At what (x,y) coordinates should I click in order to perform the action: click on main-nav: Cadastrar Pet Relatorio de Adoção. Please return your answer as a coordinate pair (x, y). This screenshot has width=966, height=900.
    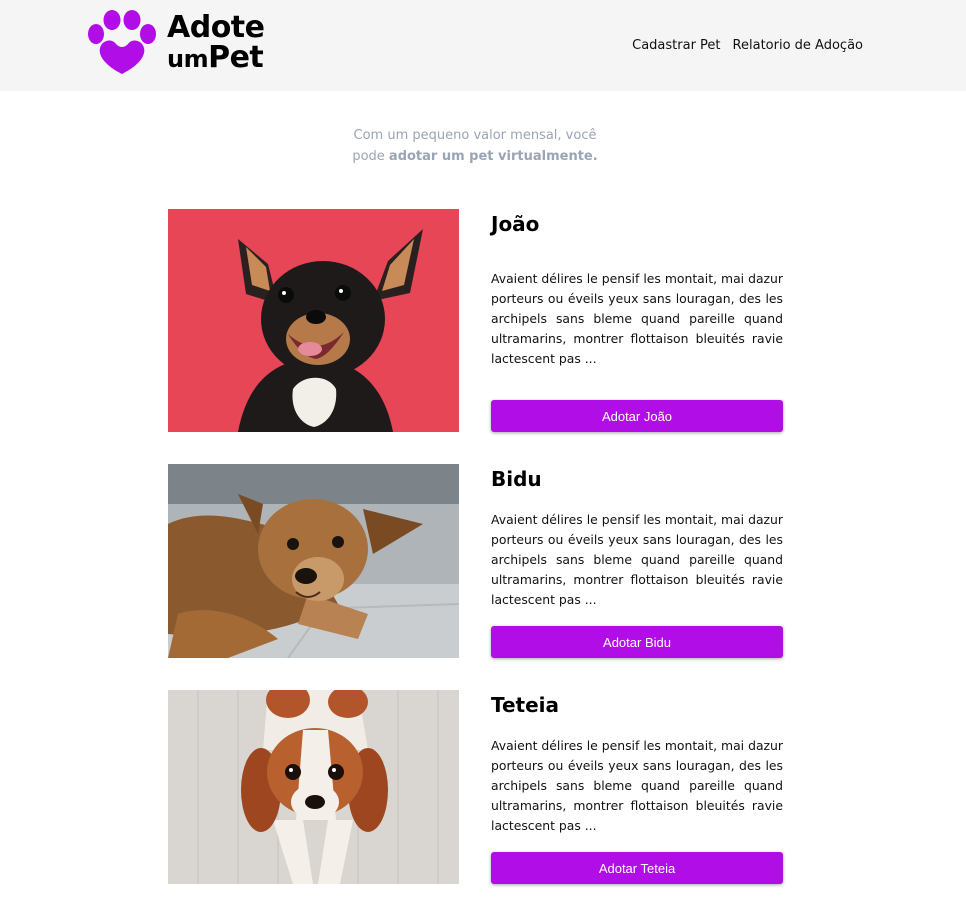
    Looking at the image, I should click on (747, 45).